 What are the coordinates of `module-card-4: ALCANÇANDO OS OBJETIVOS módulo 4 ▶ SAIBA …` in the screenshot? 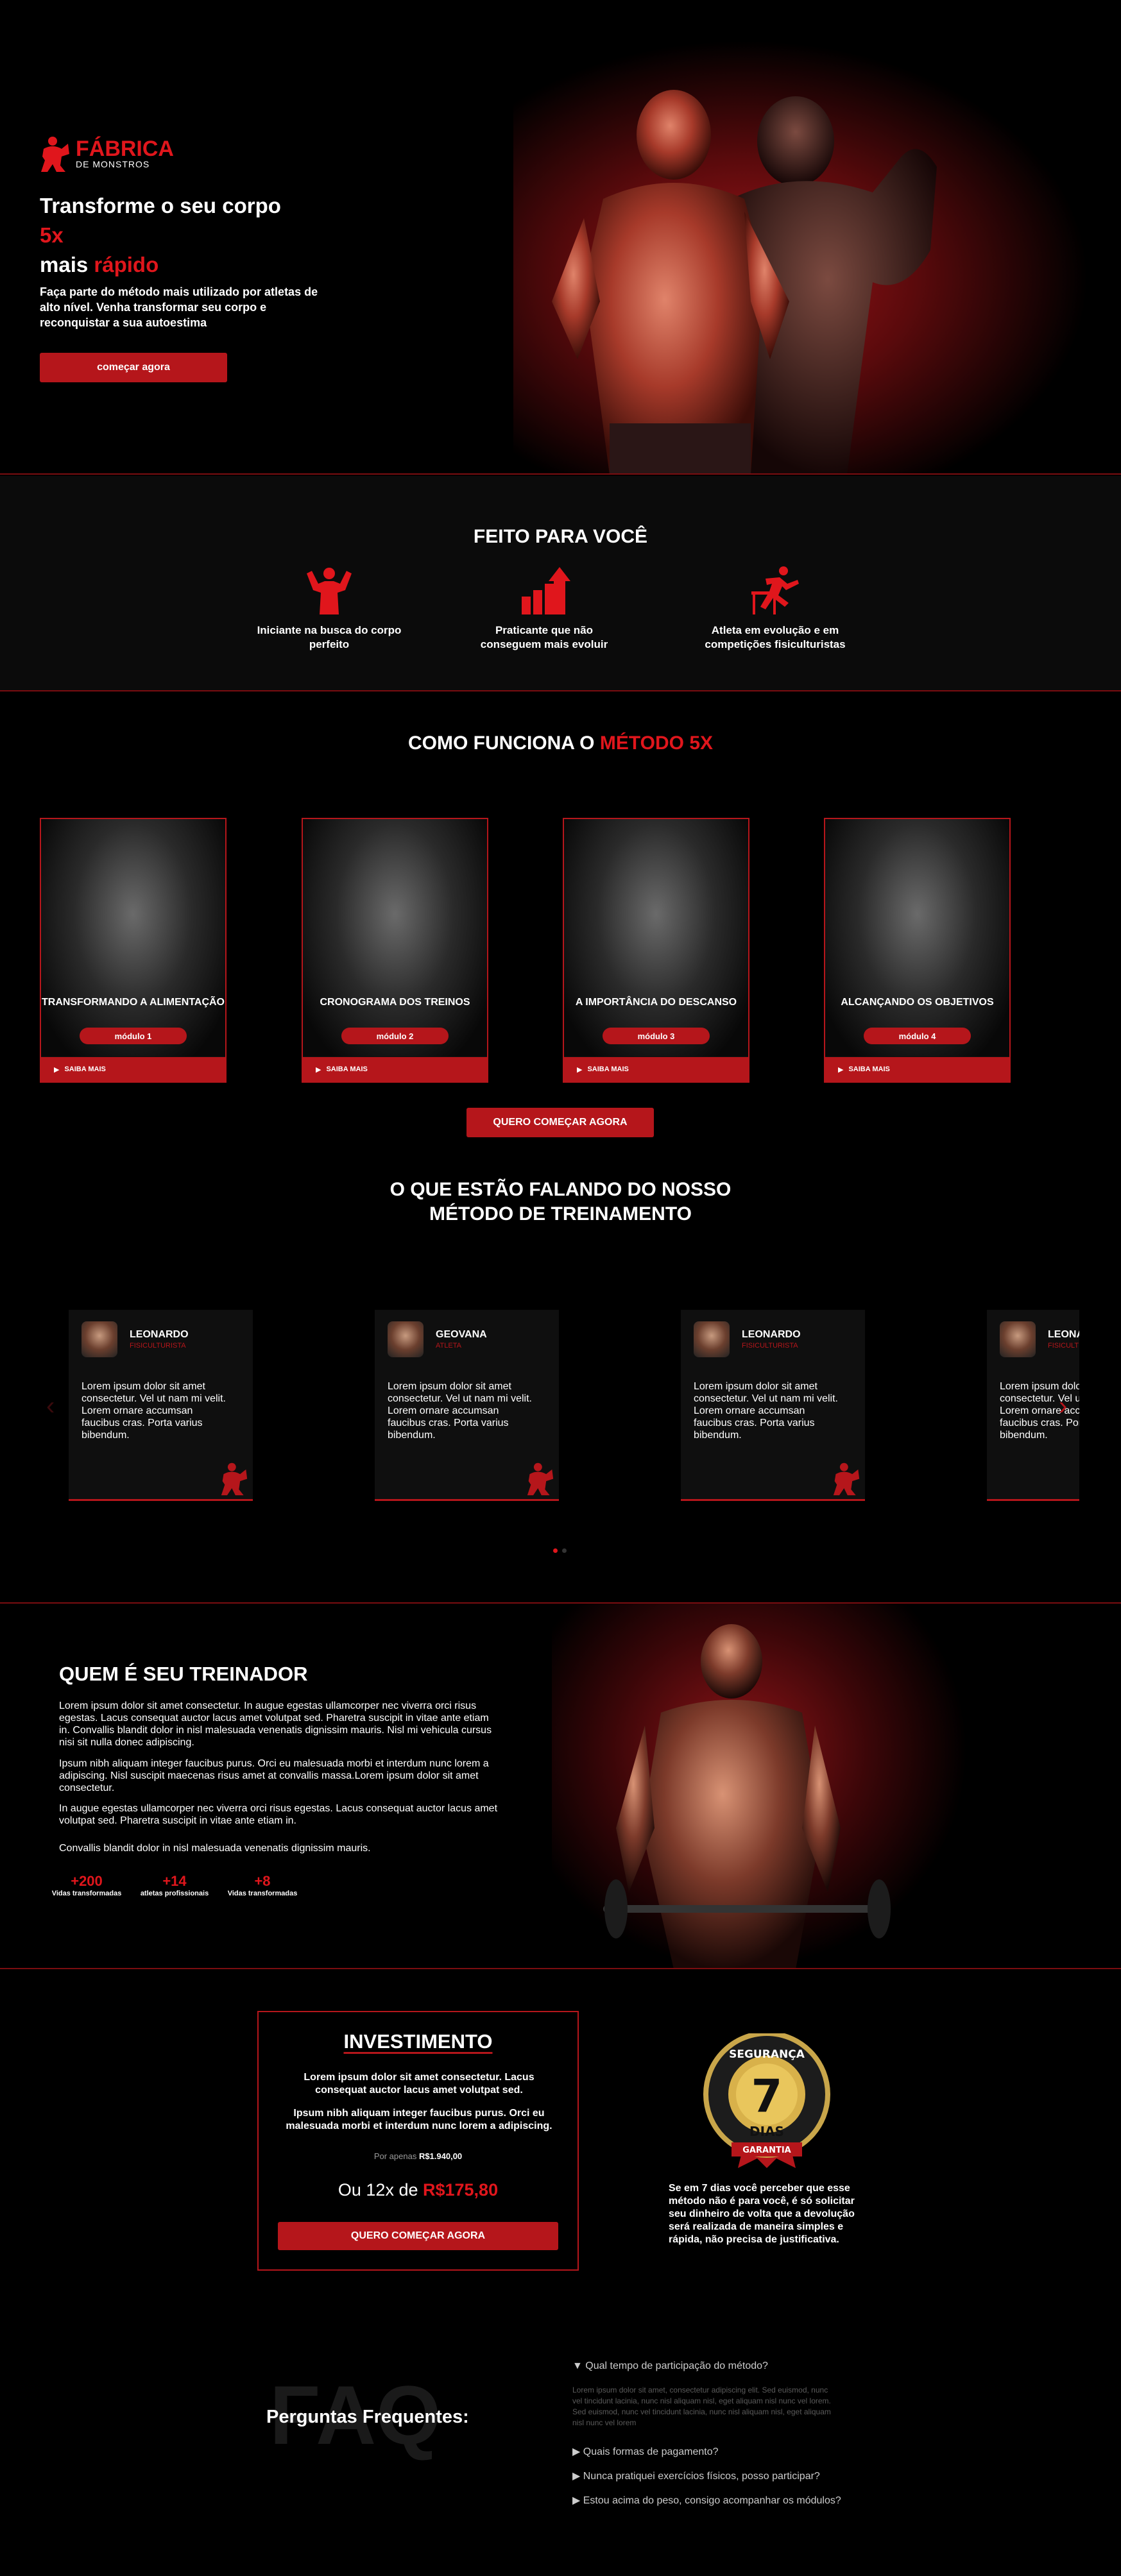 It's located at (917, 950).